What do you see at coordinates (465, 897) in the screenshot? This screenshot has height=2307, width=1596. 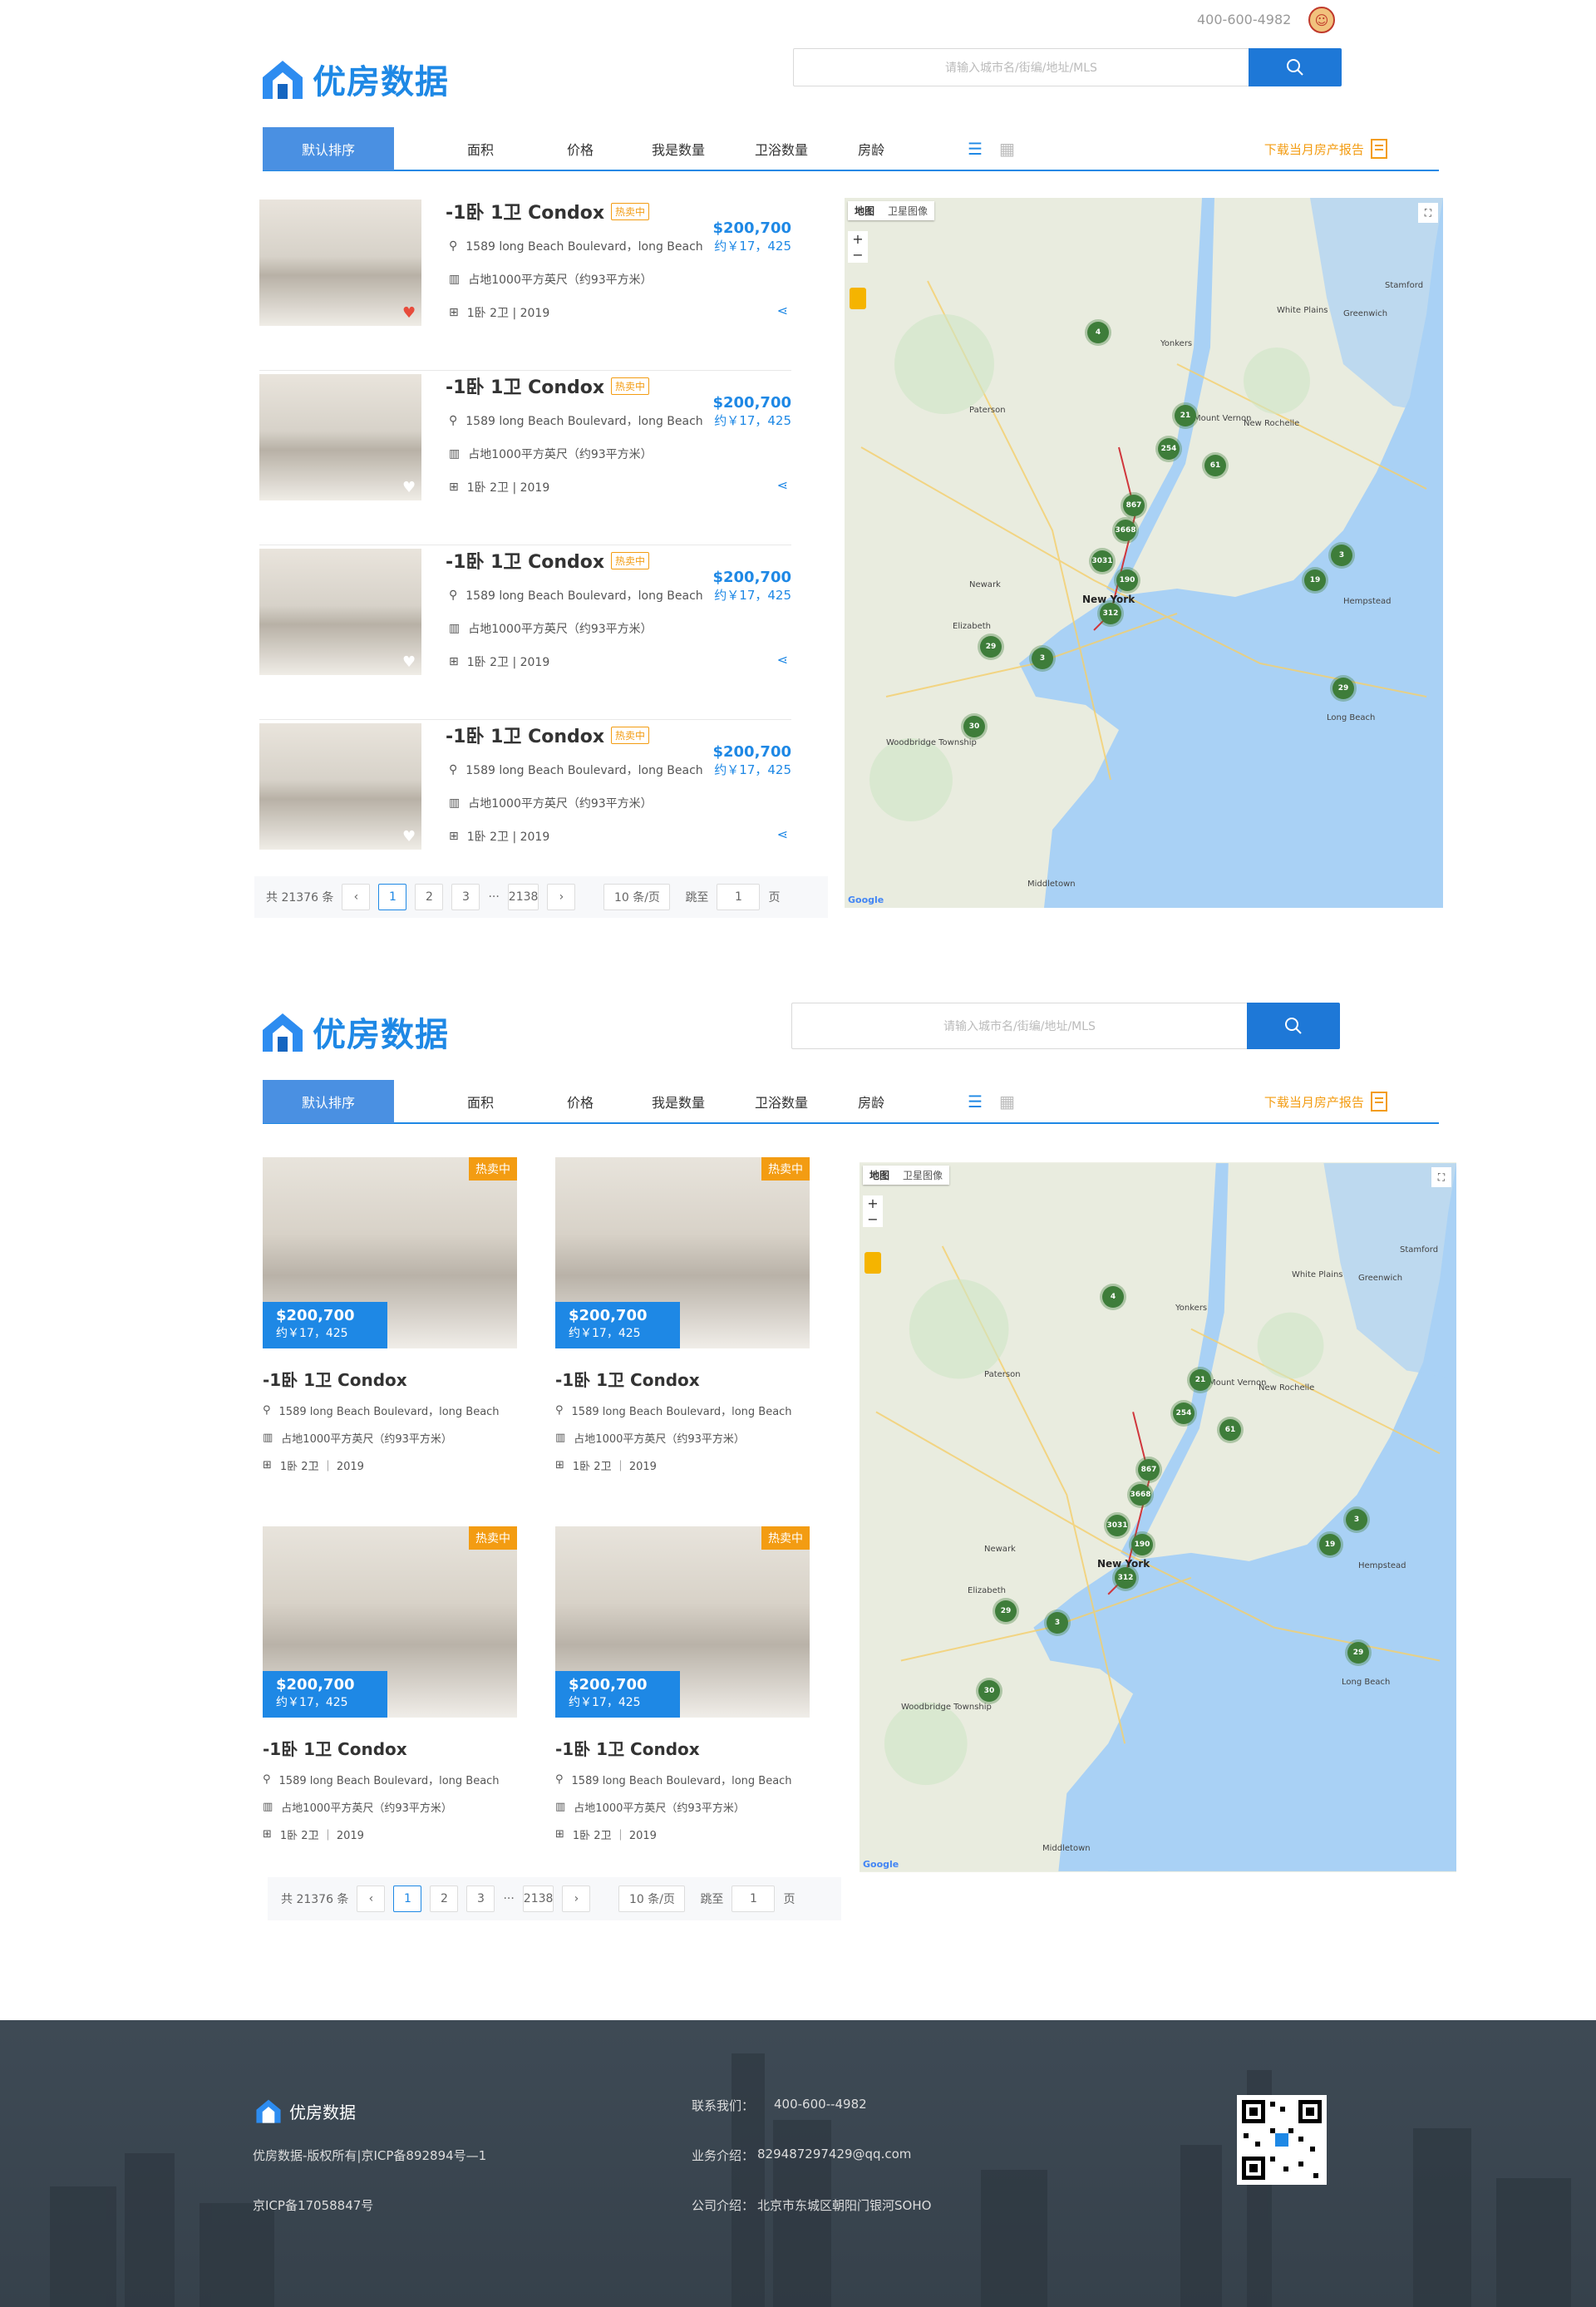 I see `page-3-button: 3` at bounding box center [465, 897].